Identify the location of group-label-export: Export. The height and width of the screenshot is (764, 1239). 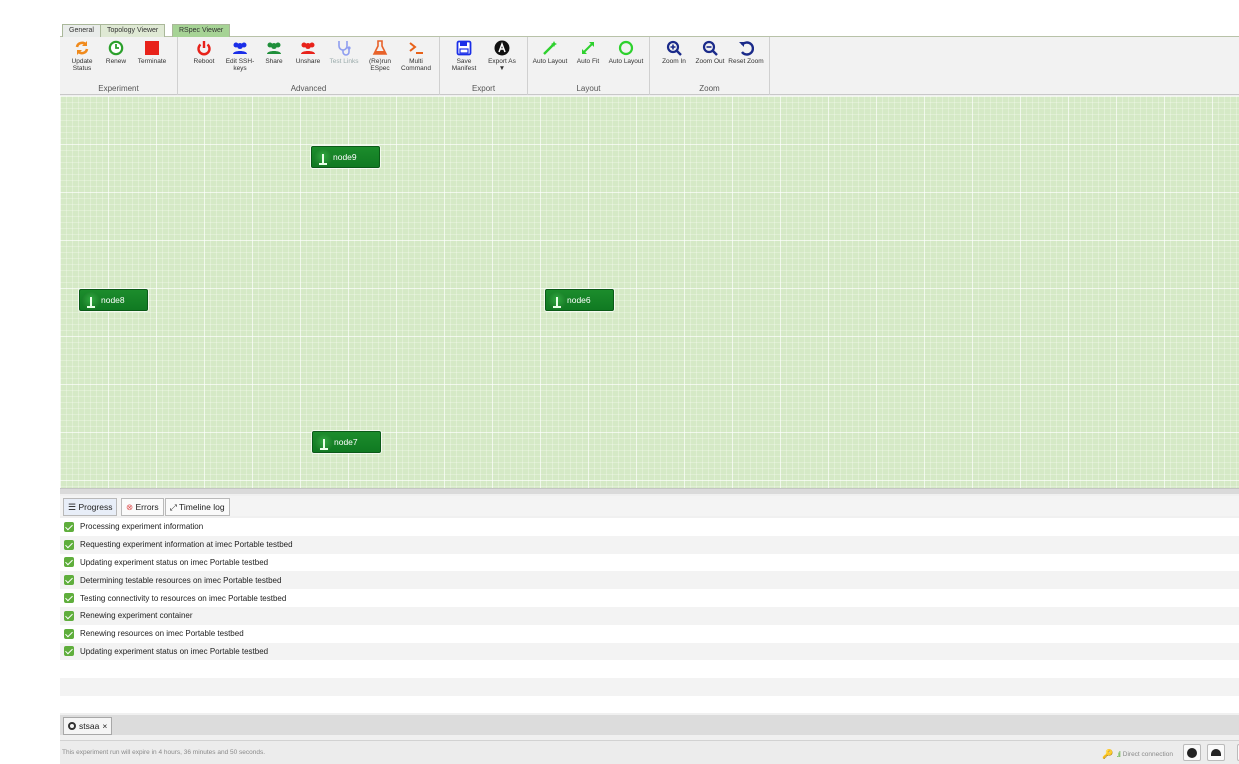
(483, 88).